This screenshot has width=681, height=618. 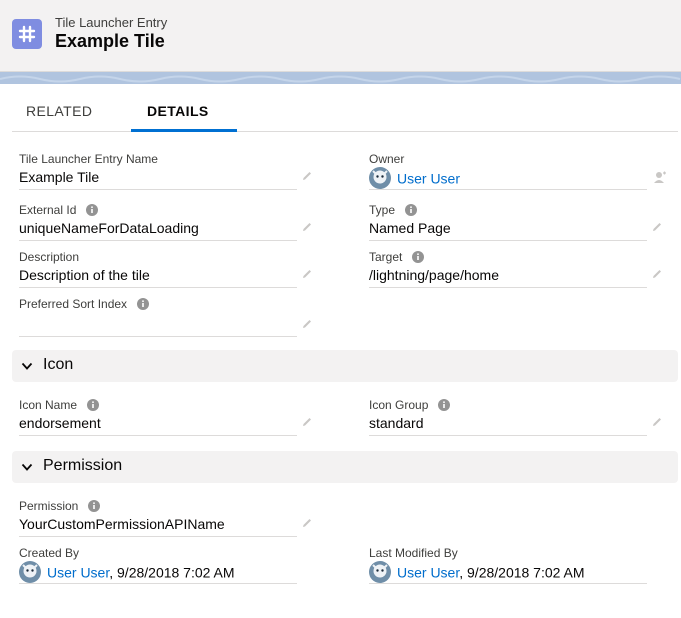 I want to click on field-target: Target /lightning/page/home, so click(x=515, y=273).